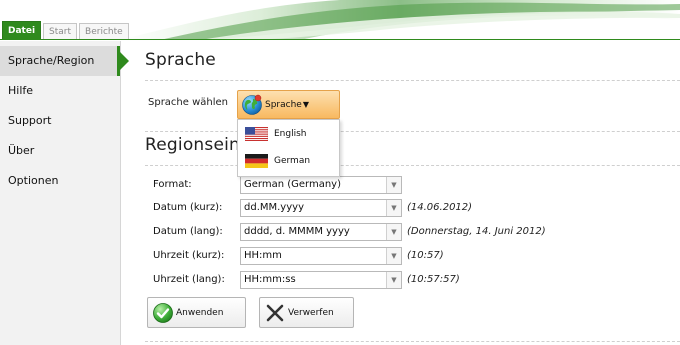  What do you see at coordinates (433, 279) in the screenshot?
I see `long-time-example: (10:57:57)` at bounding box center [433, 279].